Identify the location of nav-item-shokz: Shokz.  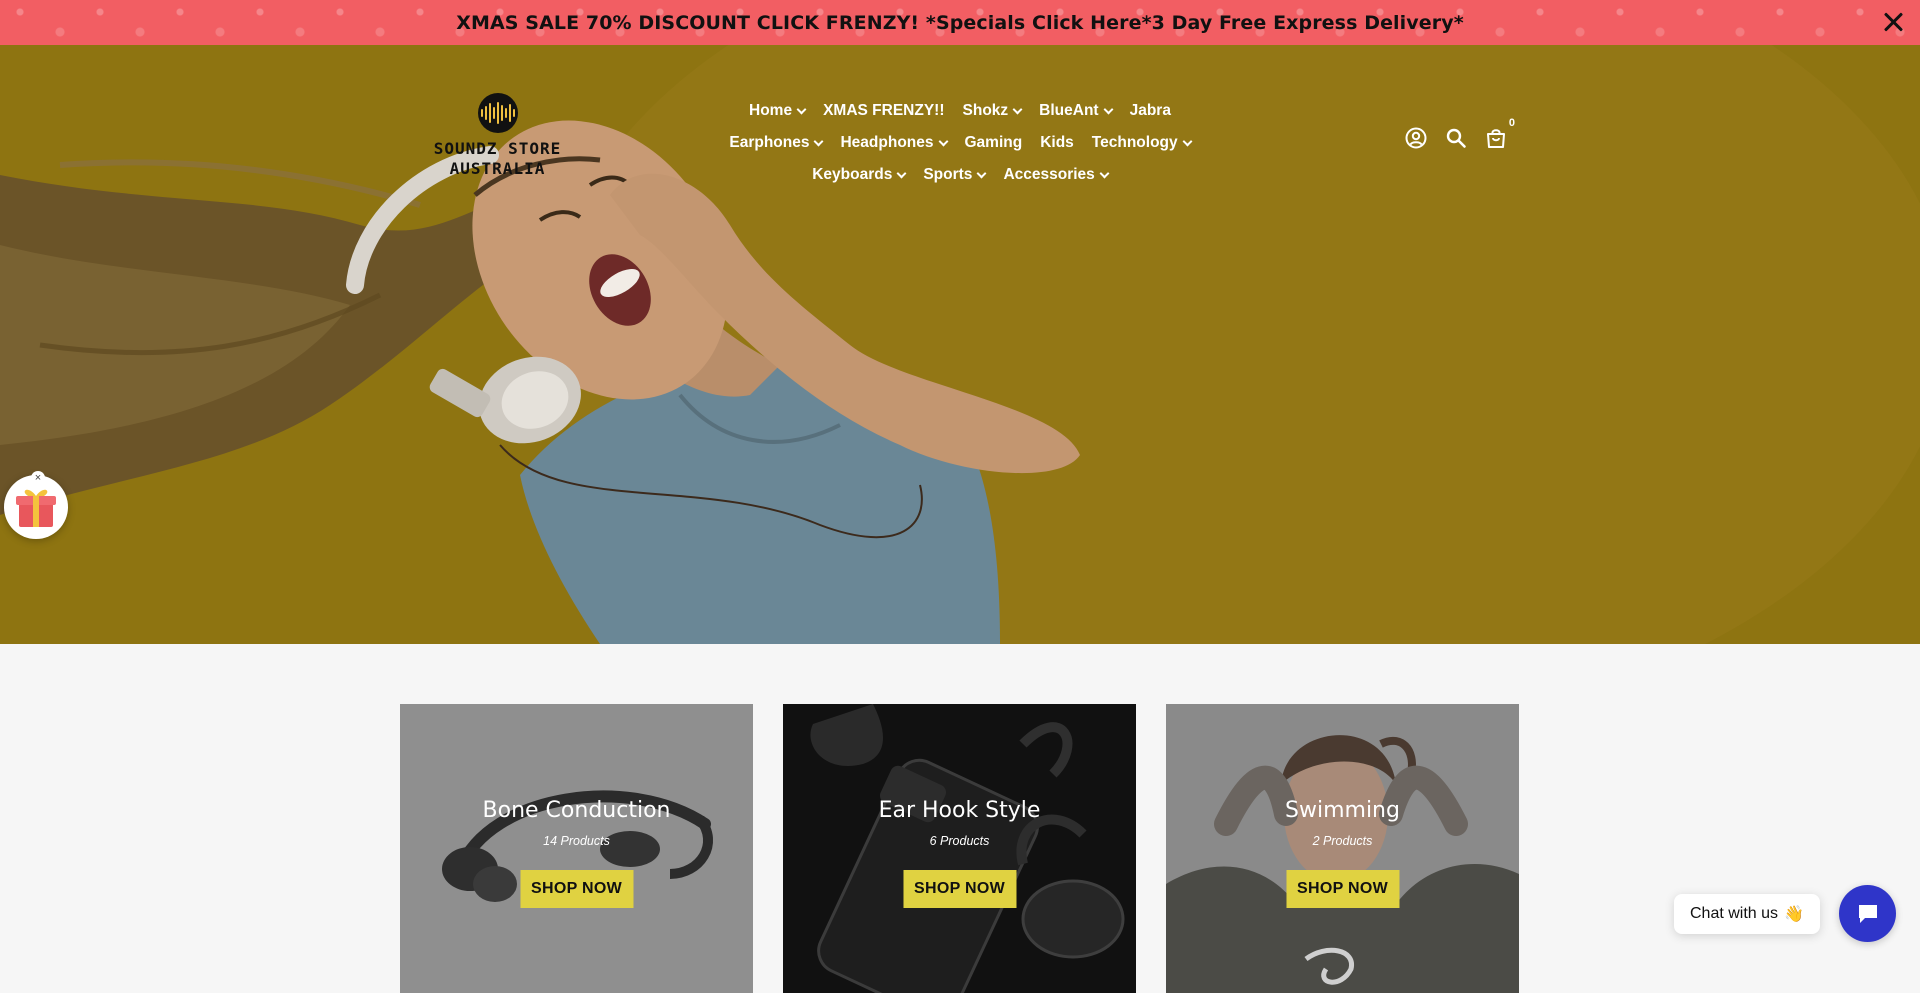
(992, 111).